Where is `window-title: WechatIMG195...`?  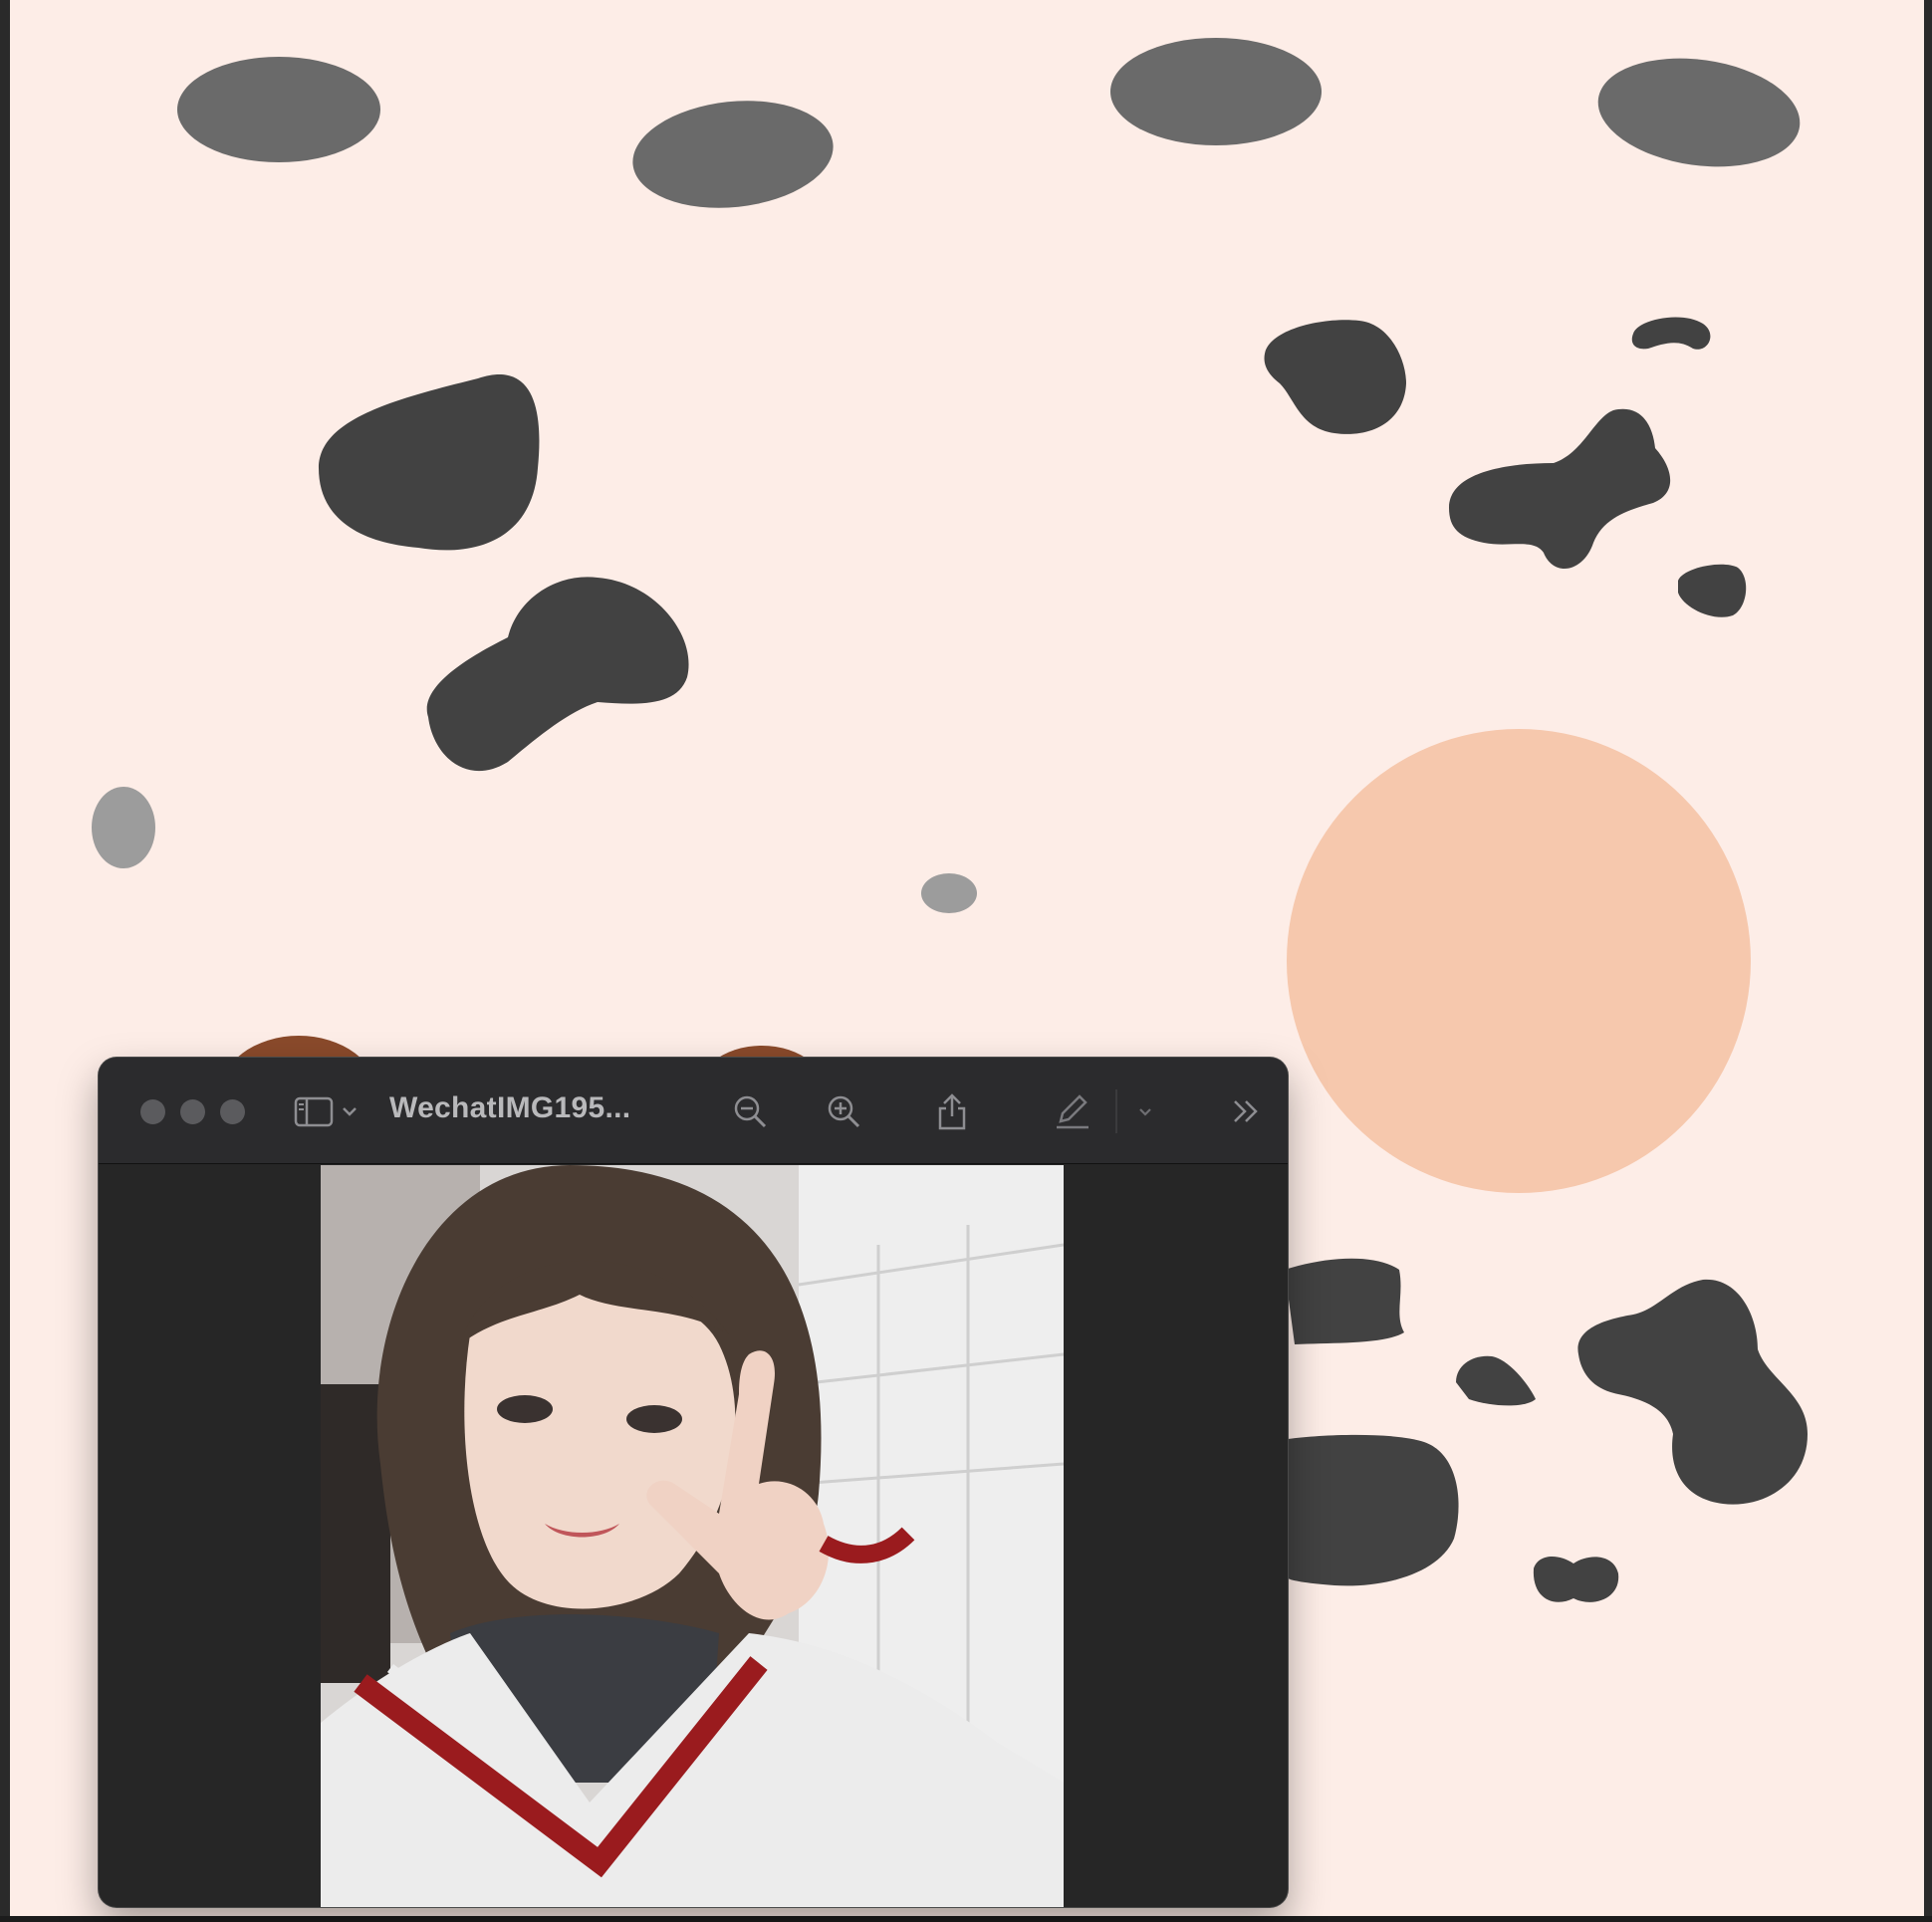 window-title: WechatIMG195... is located at coordinates (510, 1107).